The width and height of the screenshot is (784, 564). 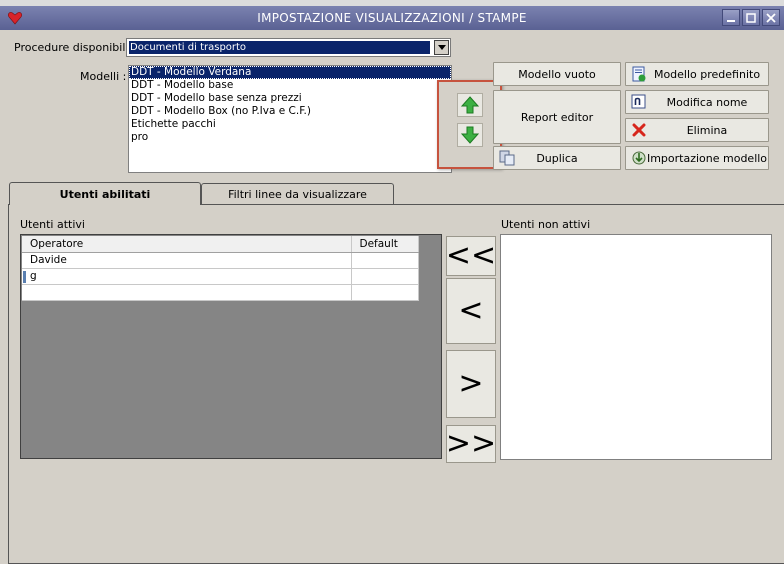 I want to click on maximize-icon, so click(x=751, y=17).